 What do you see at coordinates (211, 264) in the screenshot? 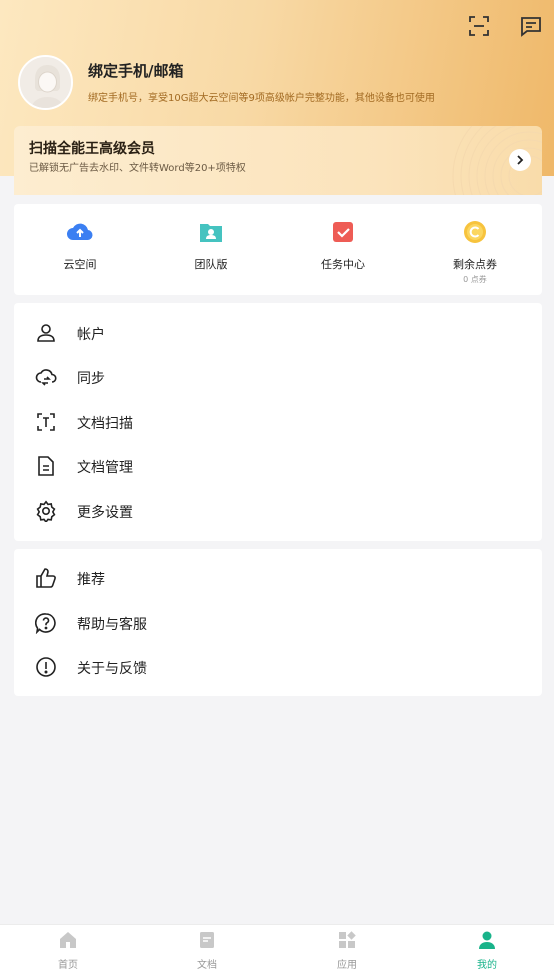
I see `quick-item-label: 团队版` at bounding box center [211, 264].